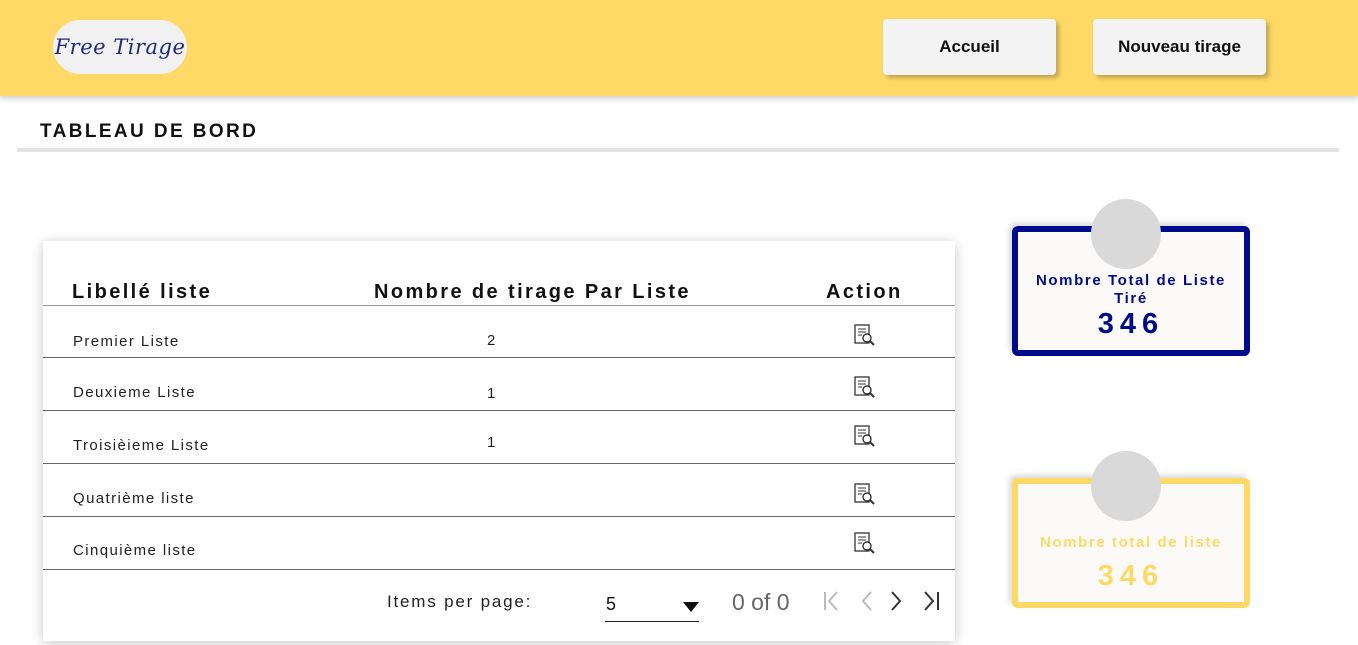 This screenshot has width=1358, height=645. What do you see at coordinates (135, 550) in the screenshot?
I see `row-label: Cinquième liste` at bounding box center [135, 550].